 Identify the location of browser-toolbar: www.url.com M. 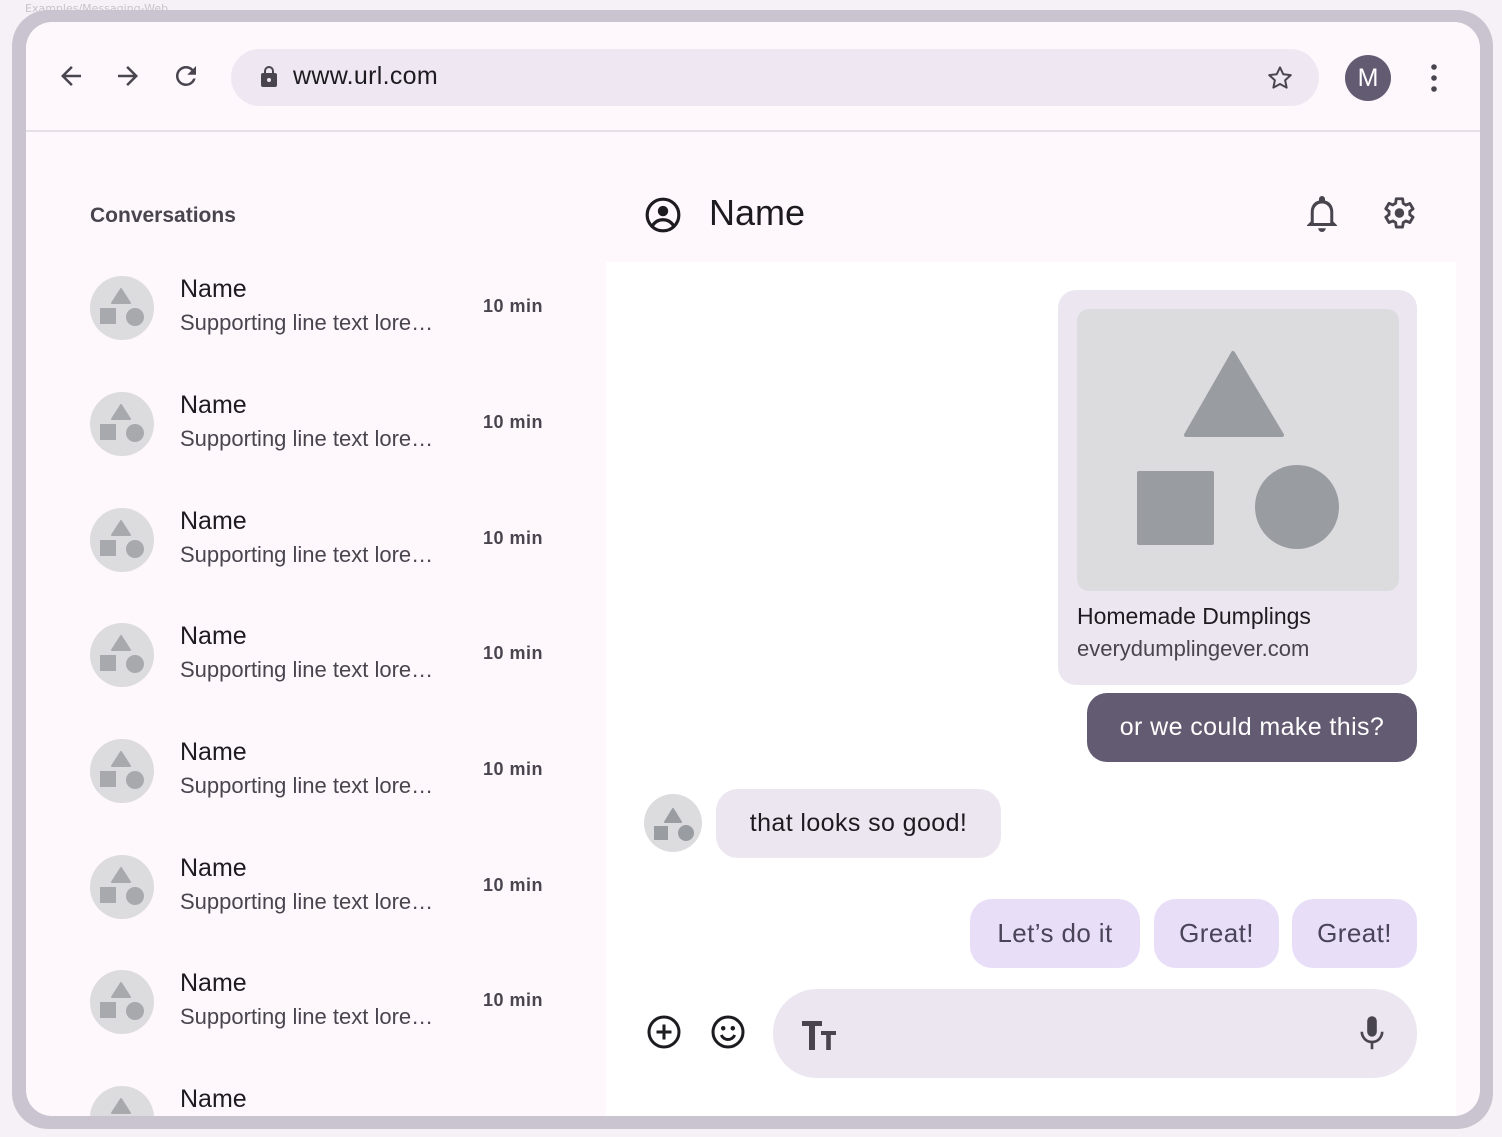
(753, 77).